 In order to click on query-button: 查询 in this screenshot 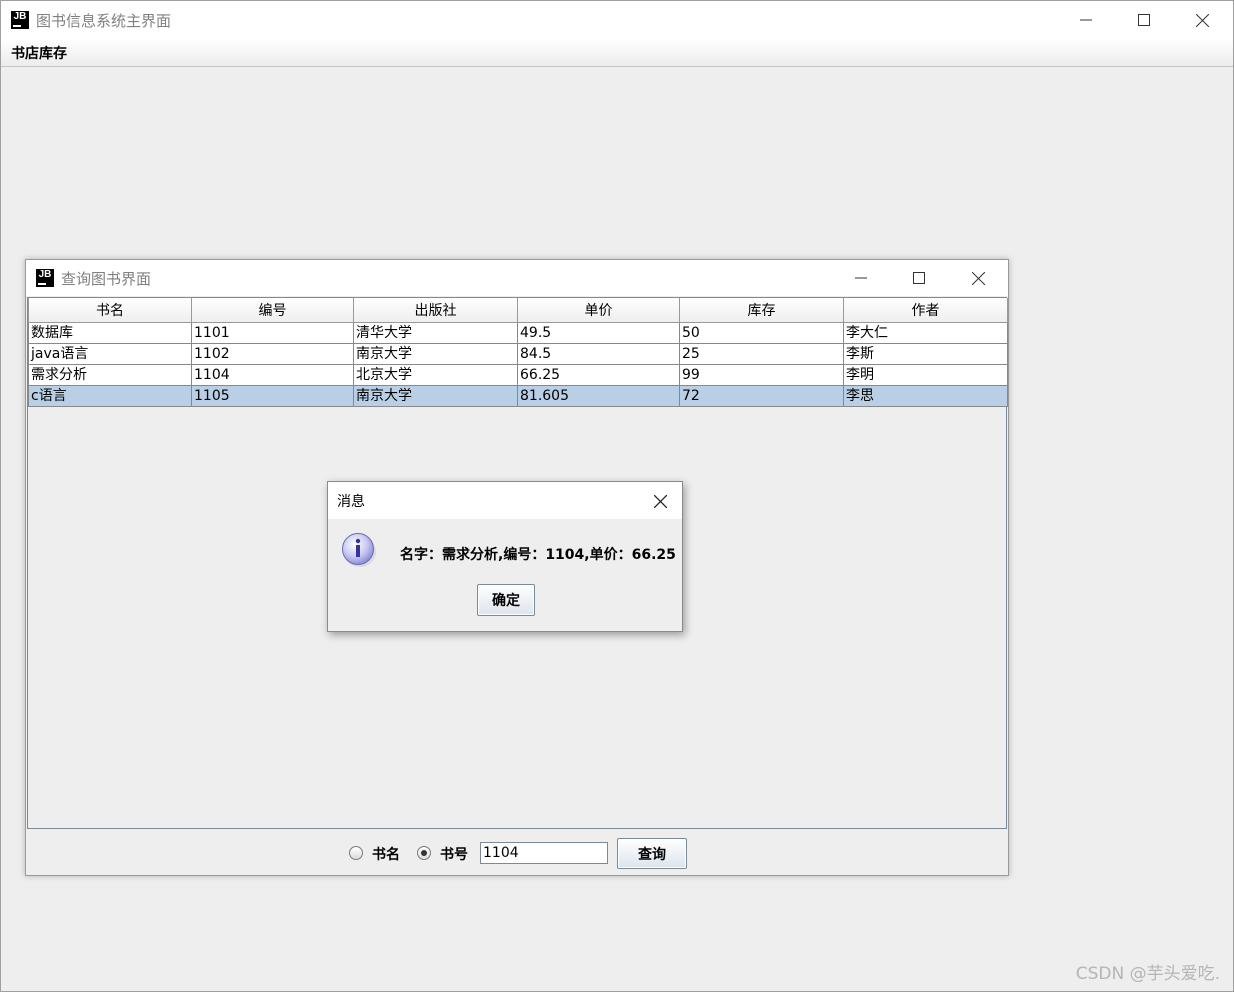, I will do `click(652, 853)`.